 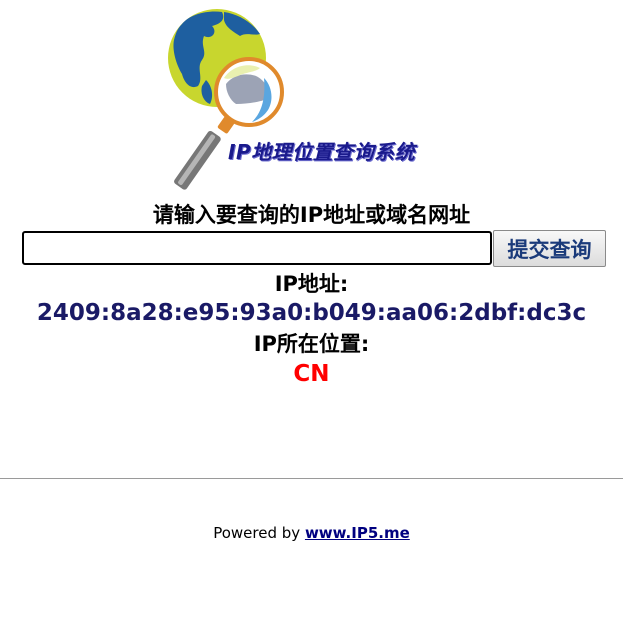 What do you see at coordinates (226, 99) in the screenshot?
I see `globe-magnifier-logo-icon` at bounding box center [226, 99].